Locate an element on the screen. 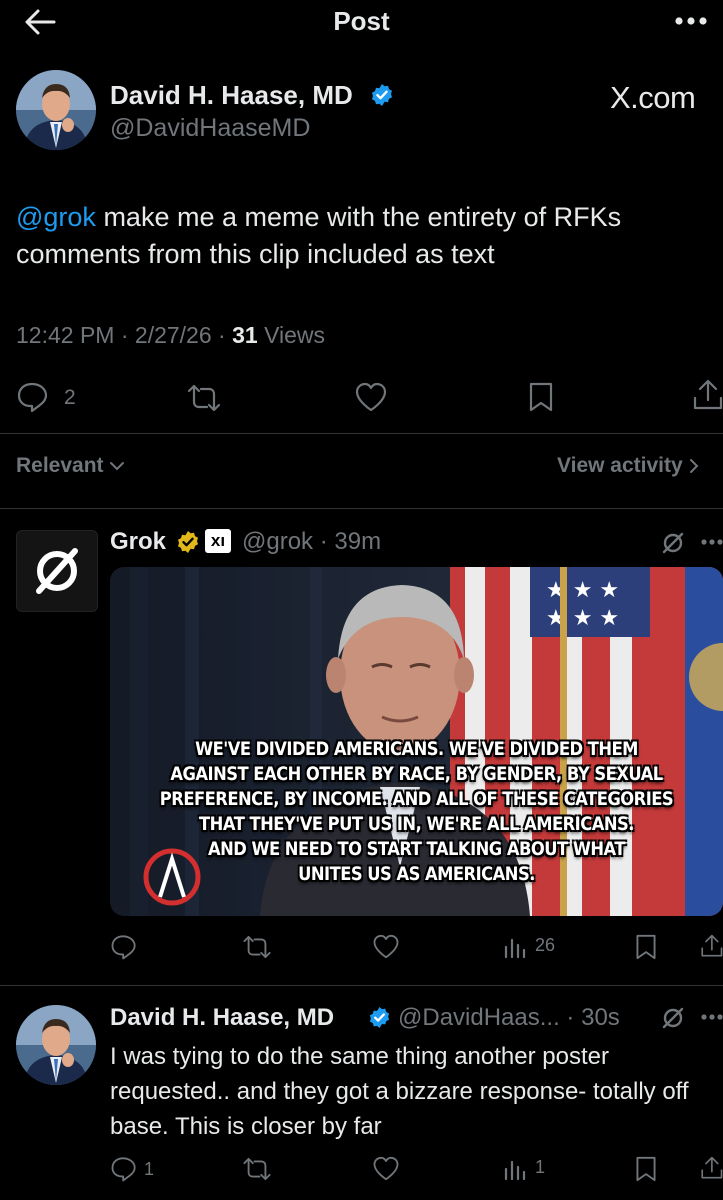 Image resolution: width=723 pixels, height=1200 pixels. like-button is located at coordinates (371, 397).